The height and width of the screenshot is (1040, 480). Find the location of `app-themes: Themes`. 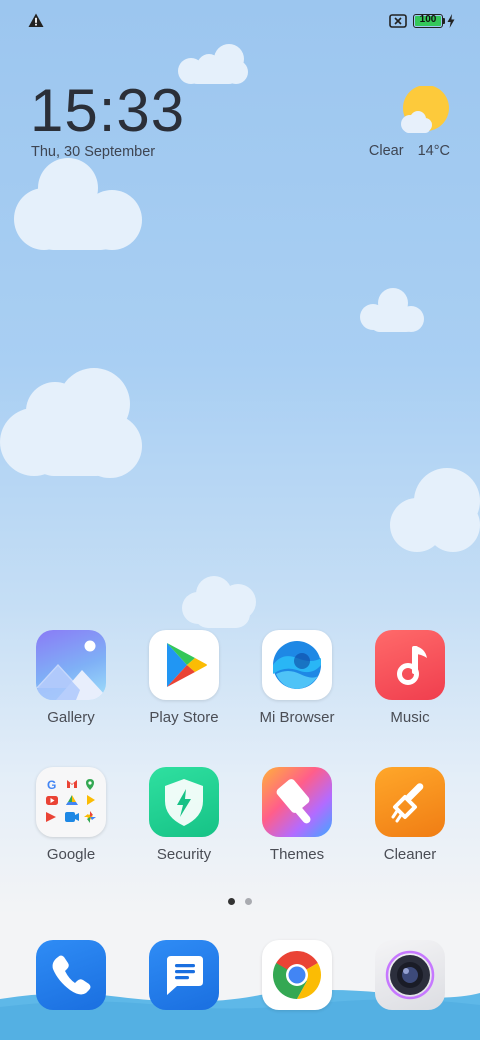

app-themes: Themes is located at coordinates (297, 815).